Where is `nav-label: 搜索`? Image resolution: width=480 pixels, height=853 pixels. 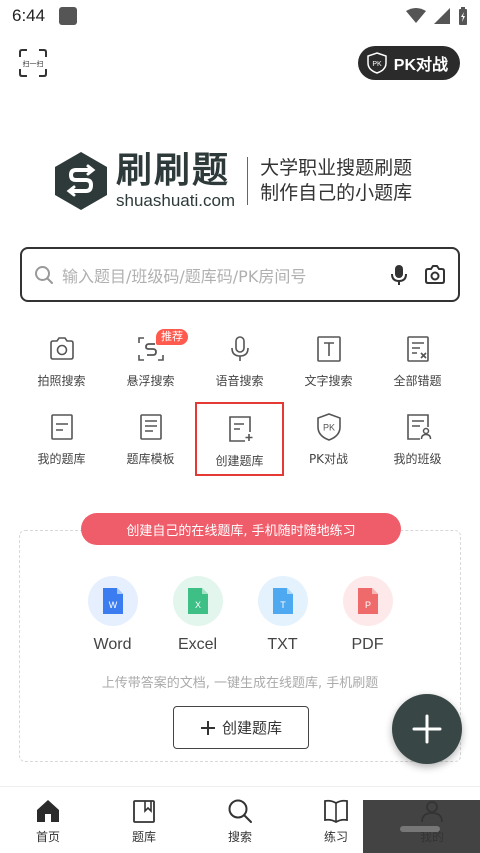
nav-label: 搜索 is located at coordinates (239, 837).